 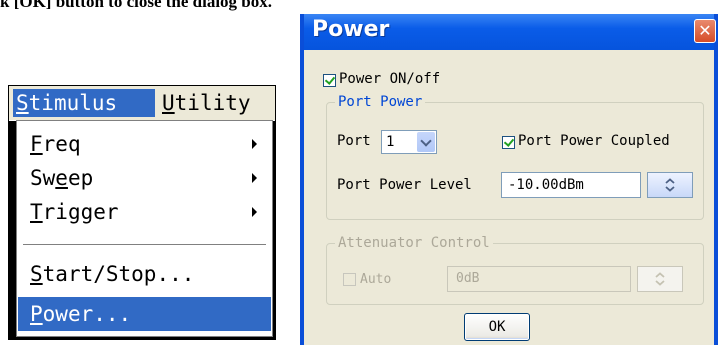 I want to click on menu-mnemonic: P, so click(x=36, y=314).